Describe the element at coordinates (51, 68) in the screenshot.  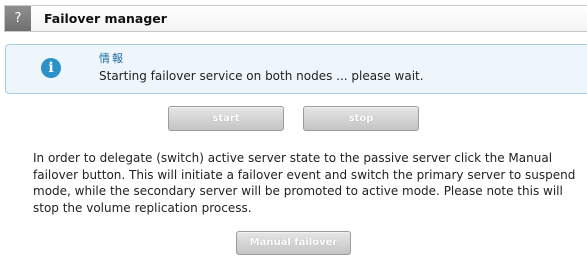
I see `info-icon: i` at that location.